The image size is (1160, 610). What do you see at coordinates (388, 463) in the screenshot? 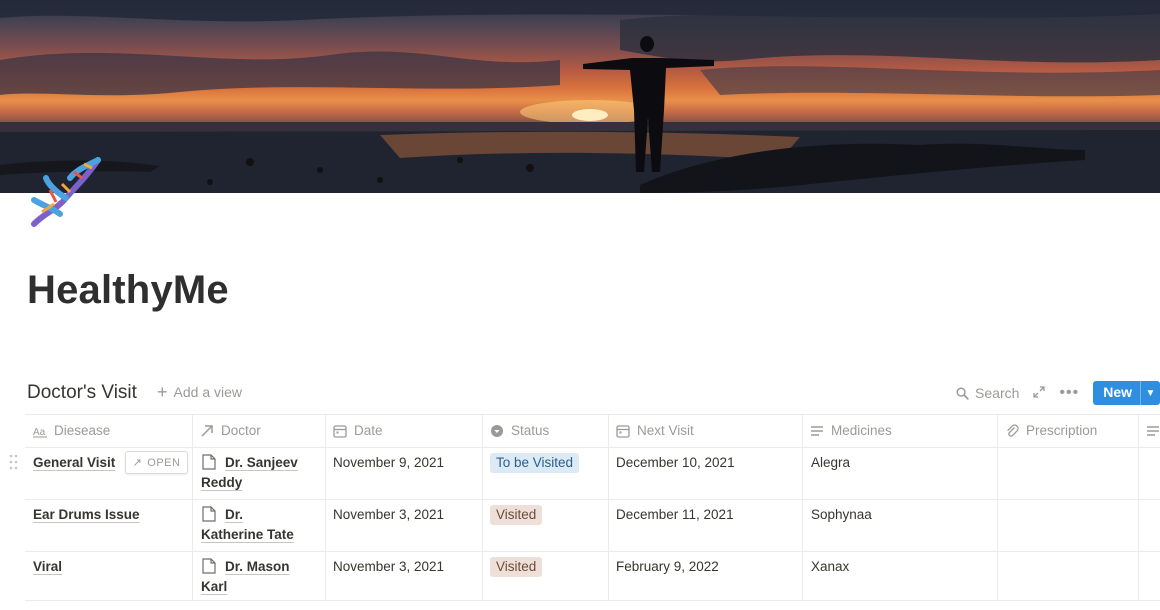
I see `date-value: November 9, 2021` at bounding box center [388, 463].